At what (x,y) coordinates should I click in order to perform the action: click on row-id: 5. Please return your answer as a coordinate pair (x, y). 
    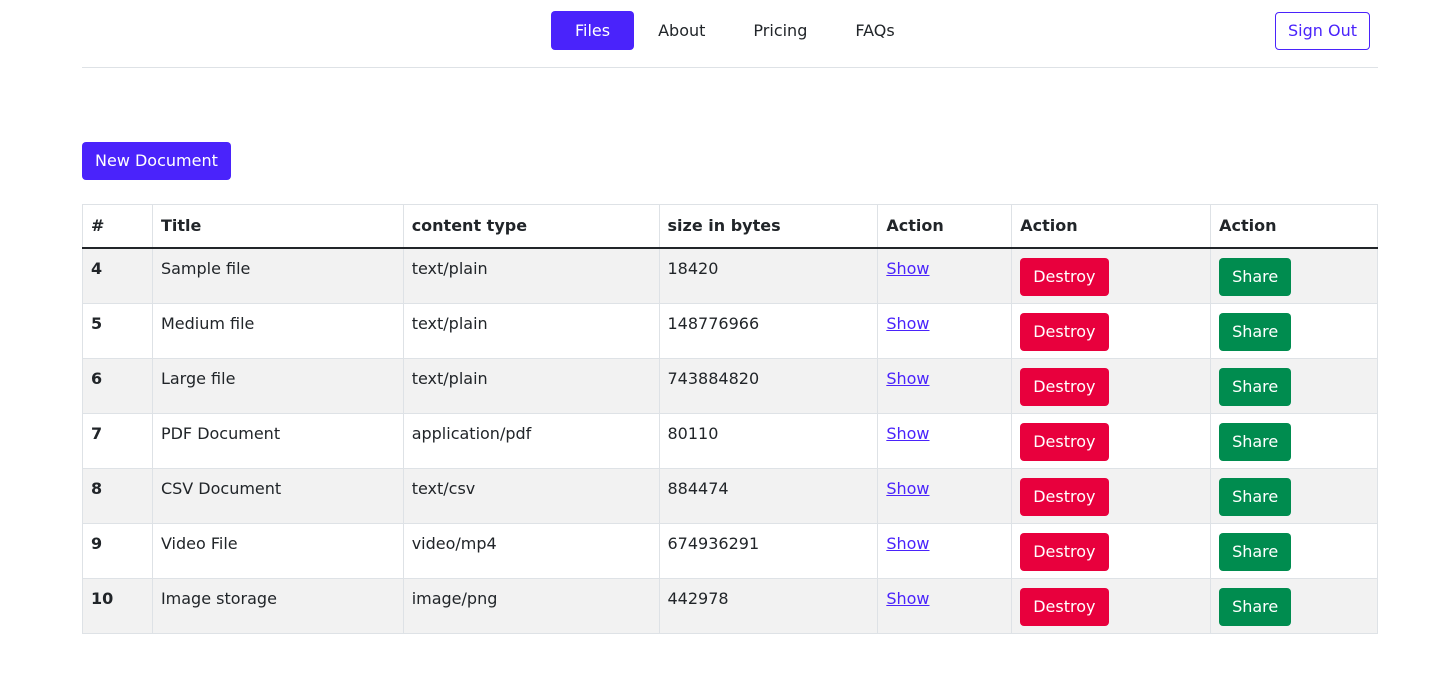
    Looking at the image, I should click on (117, 330).